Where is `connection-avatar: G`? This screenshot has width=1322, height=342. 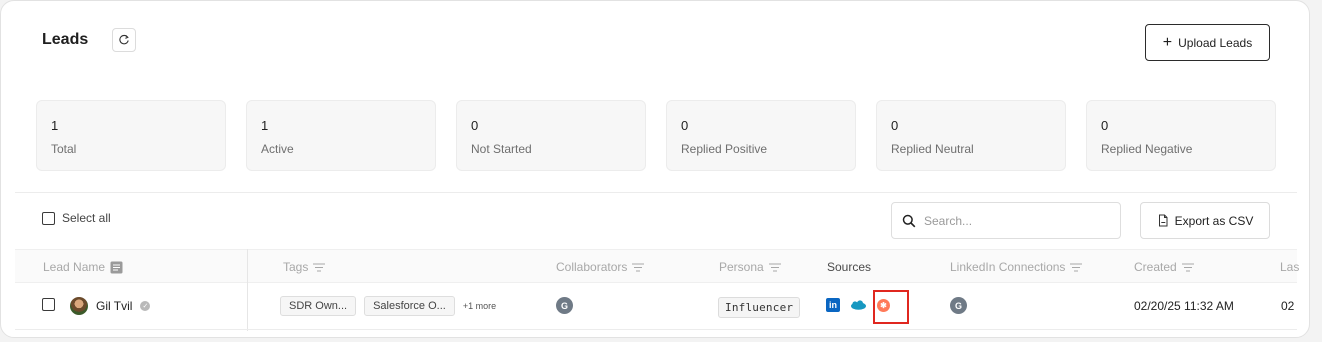 connection-avatar: G is located at coordinates (958, 305).